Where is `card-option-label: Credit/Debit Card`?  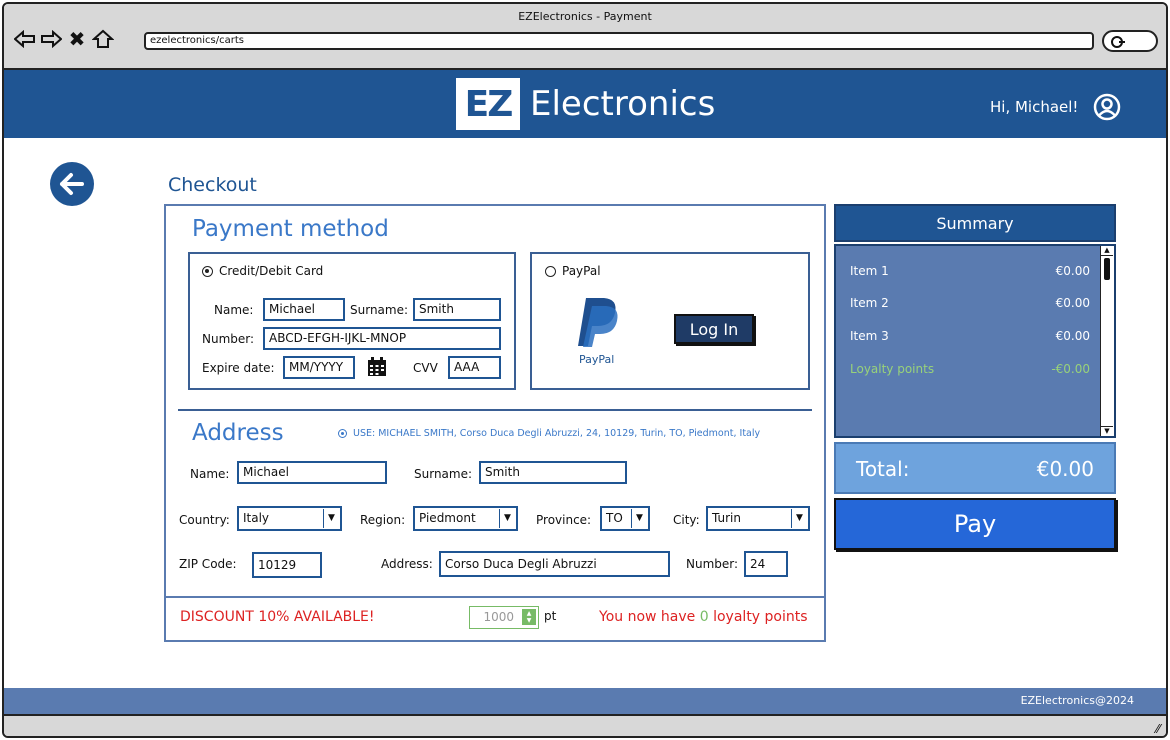
card-option-label: Credit/Debit Card is located at coordinates (271, 271).